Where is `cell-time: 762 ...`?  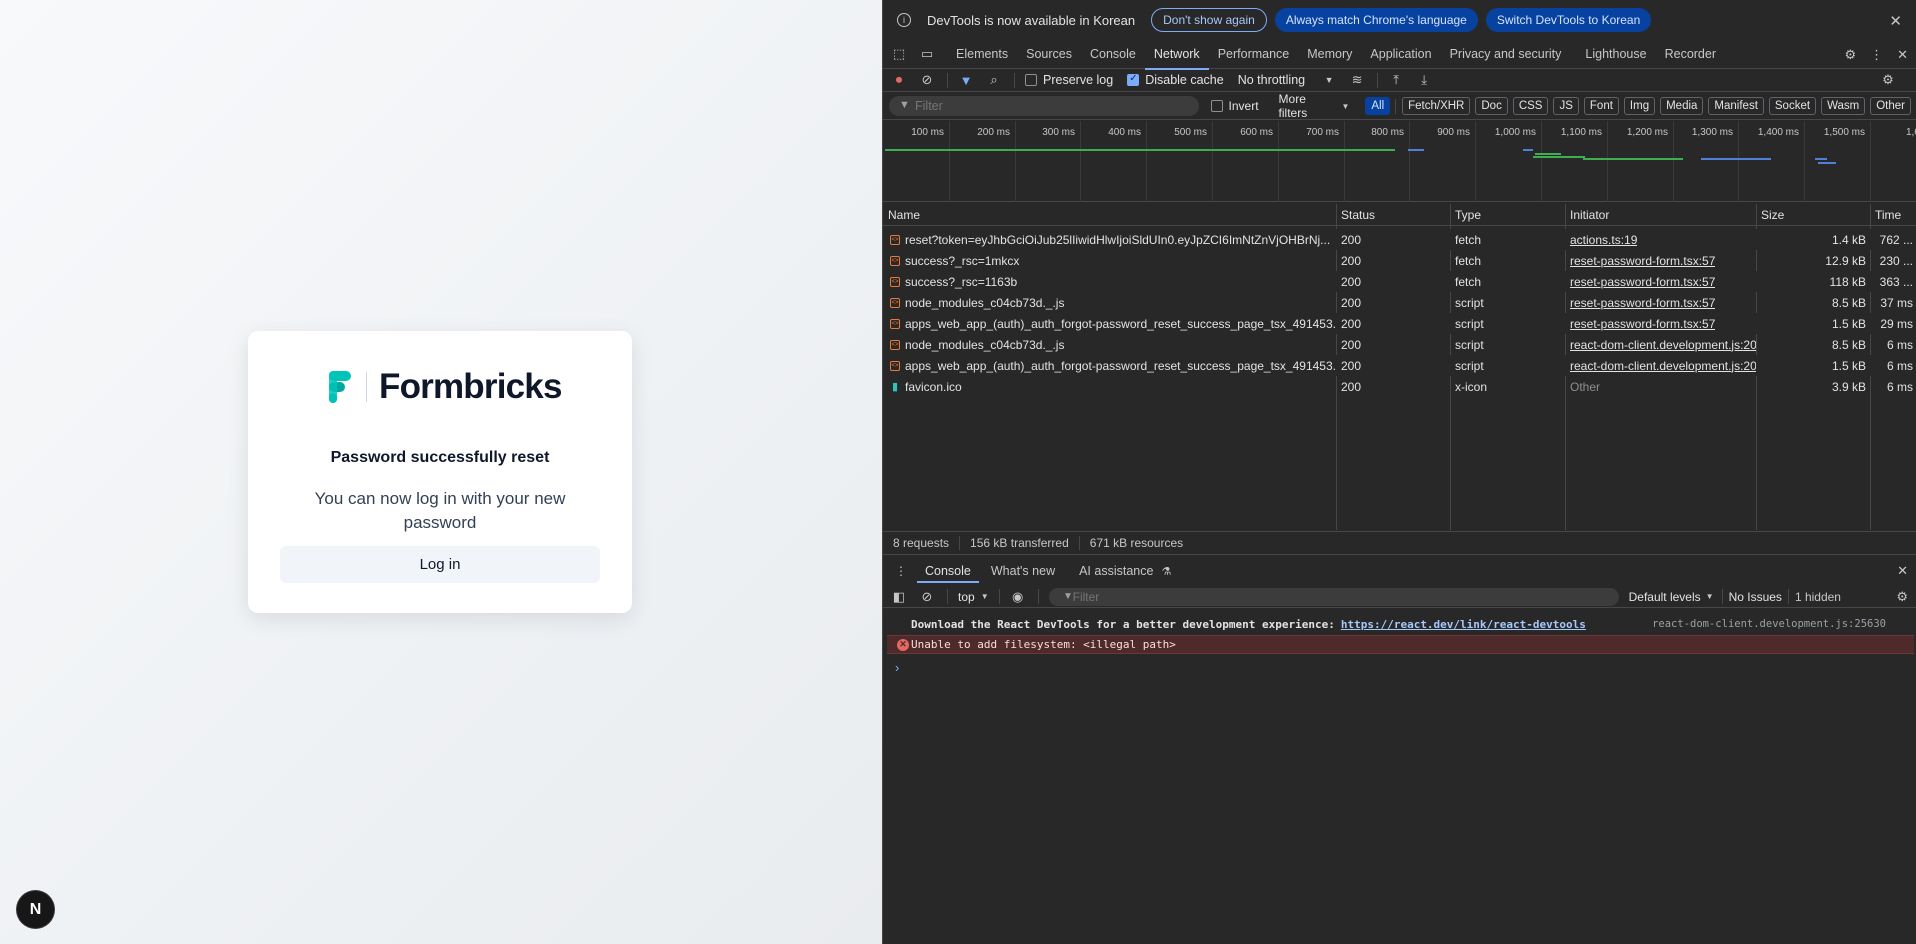
cell-time: 762 ... is located at coordinates (1893, 239).